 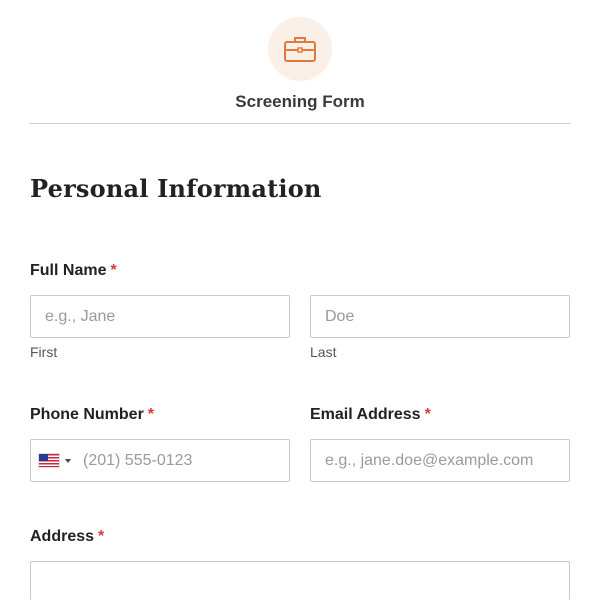 What do you see at coordinates (300, 101) in the screenshot?
I see `form-title: Screening Form` at bounding box center [300, 101].